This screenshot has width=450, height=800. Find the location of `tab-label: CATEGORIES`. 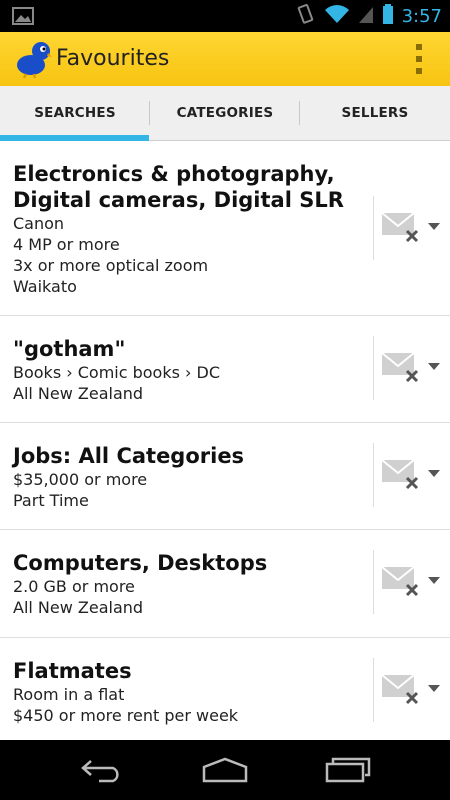

tab-label: CATEGORIES is located at coordinates (225, 113).